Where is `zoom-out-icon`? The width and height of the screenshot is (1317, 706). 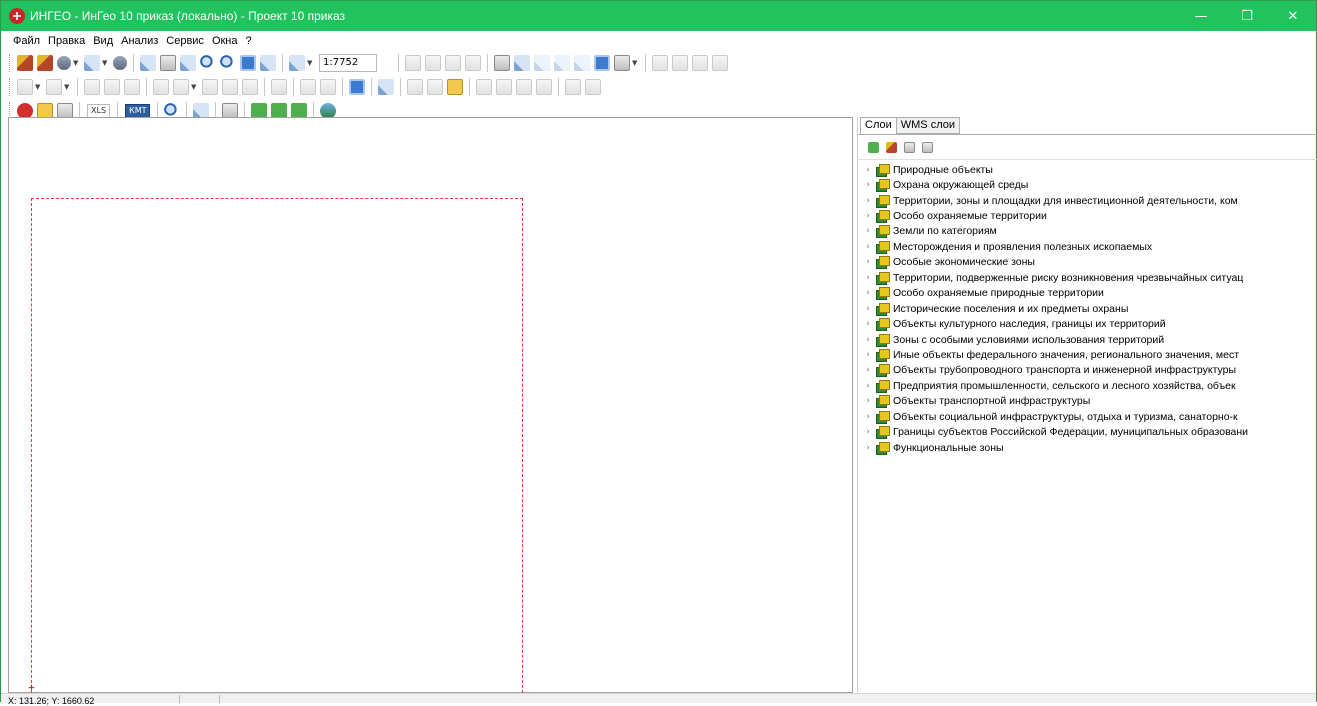 zoom-out-icon is located at coordinates (228, 63).